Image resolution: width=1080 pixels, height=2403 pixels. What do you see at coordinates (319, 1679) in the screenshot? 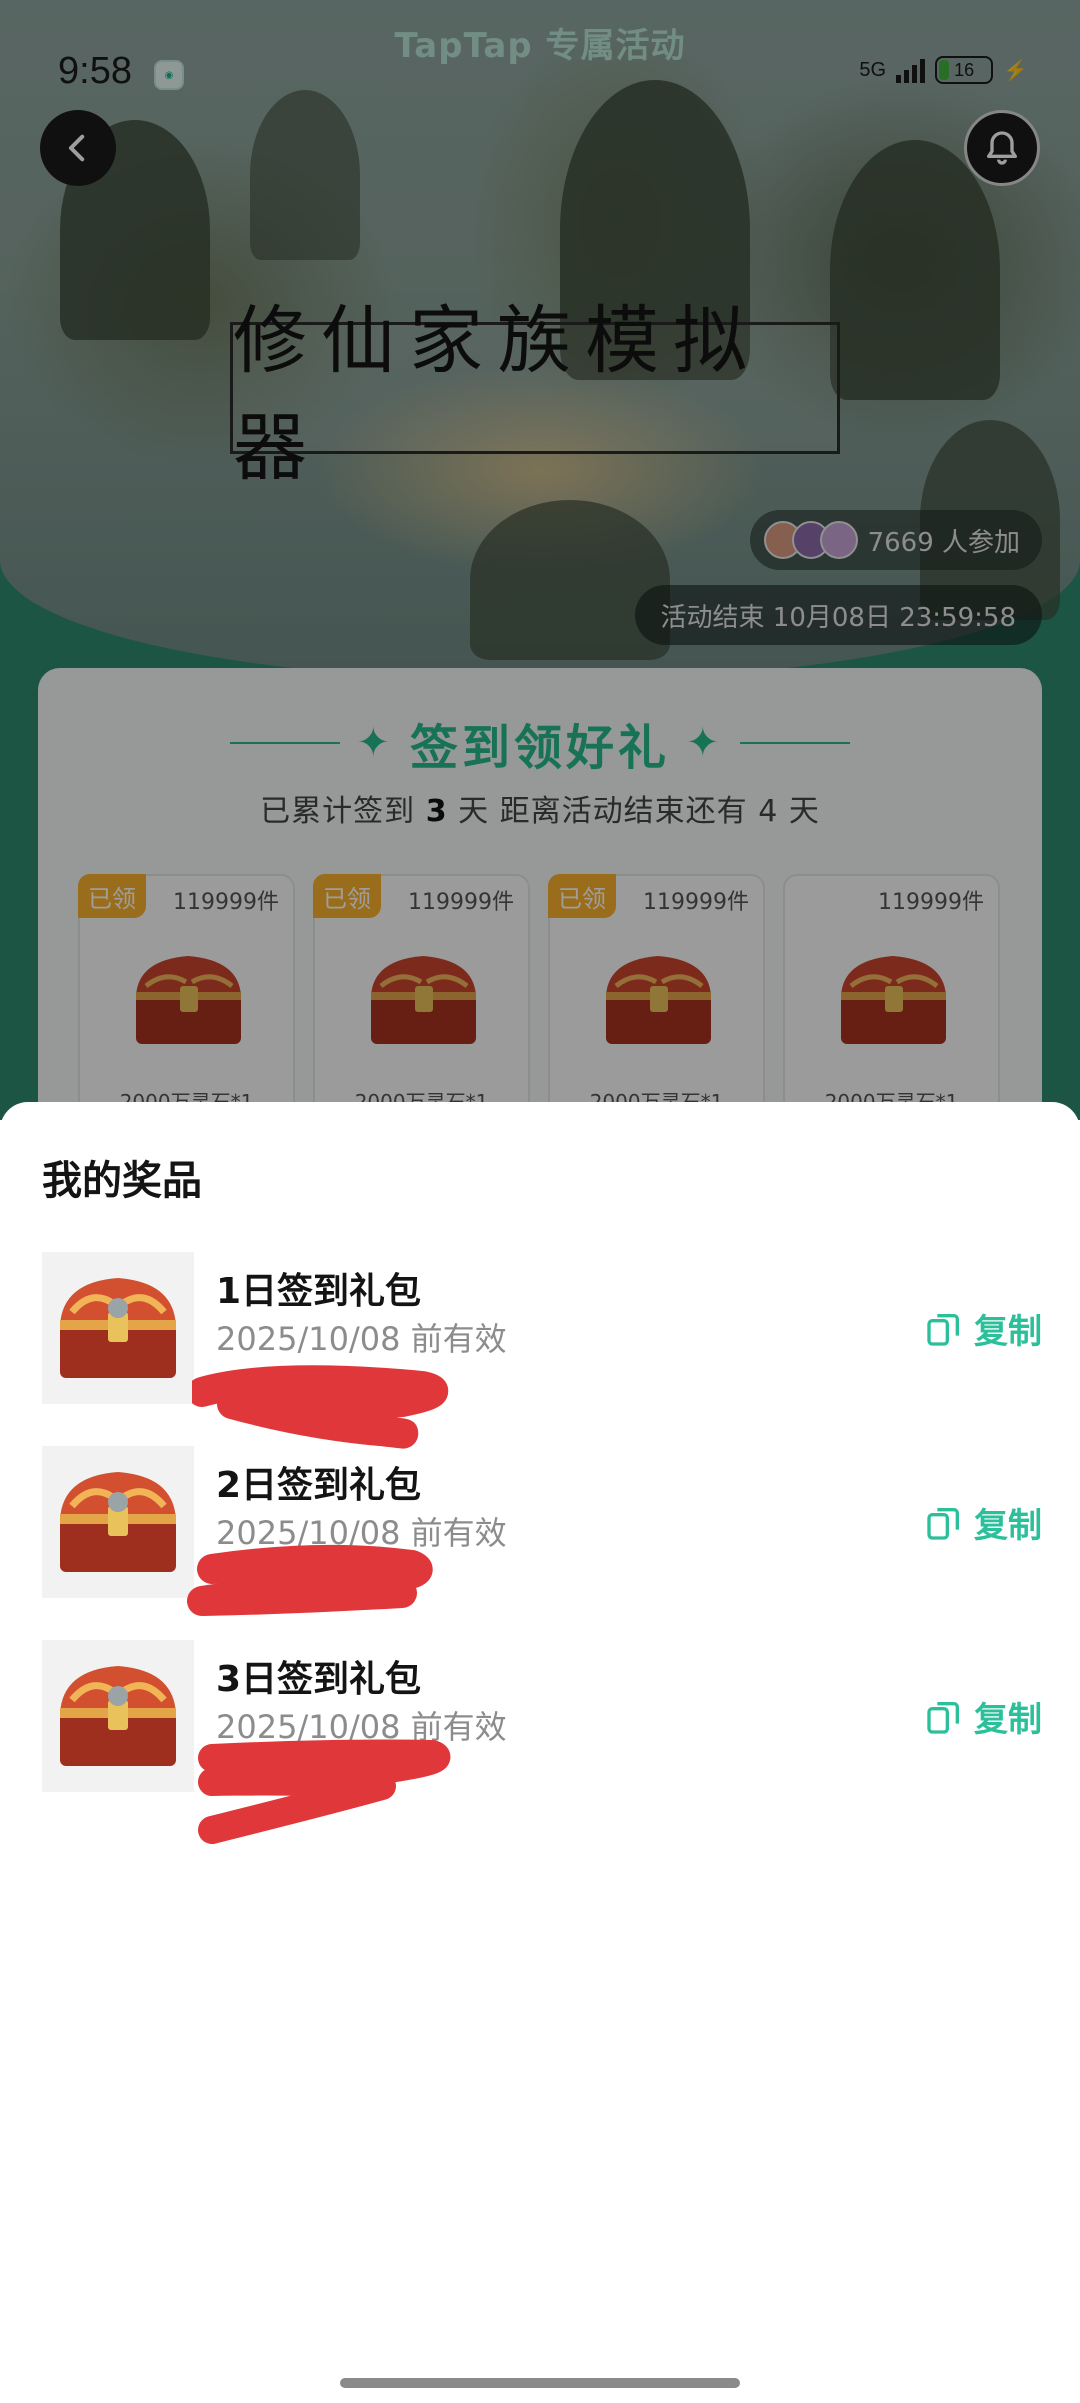
I see `prize-name: 3日签到礼包` at bounding box center [319, 1679].